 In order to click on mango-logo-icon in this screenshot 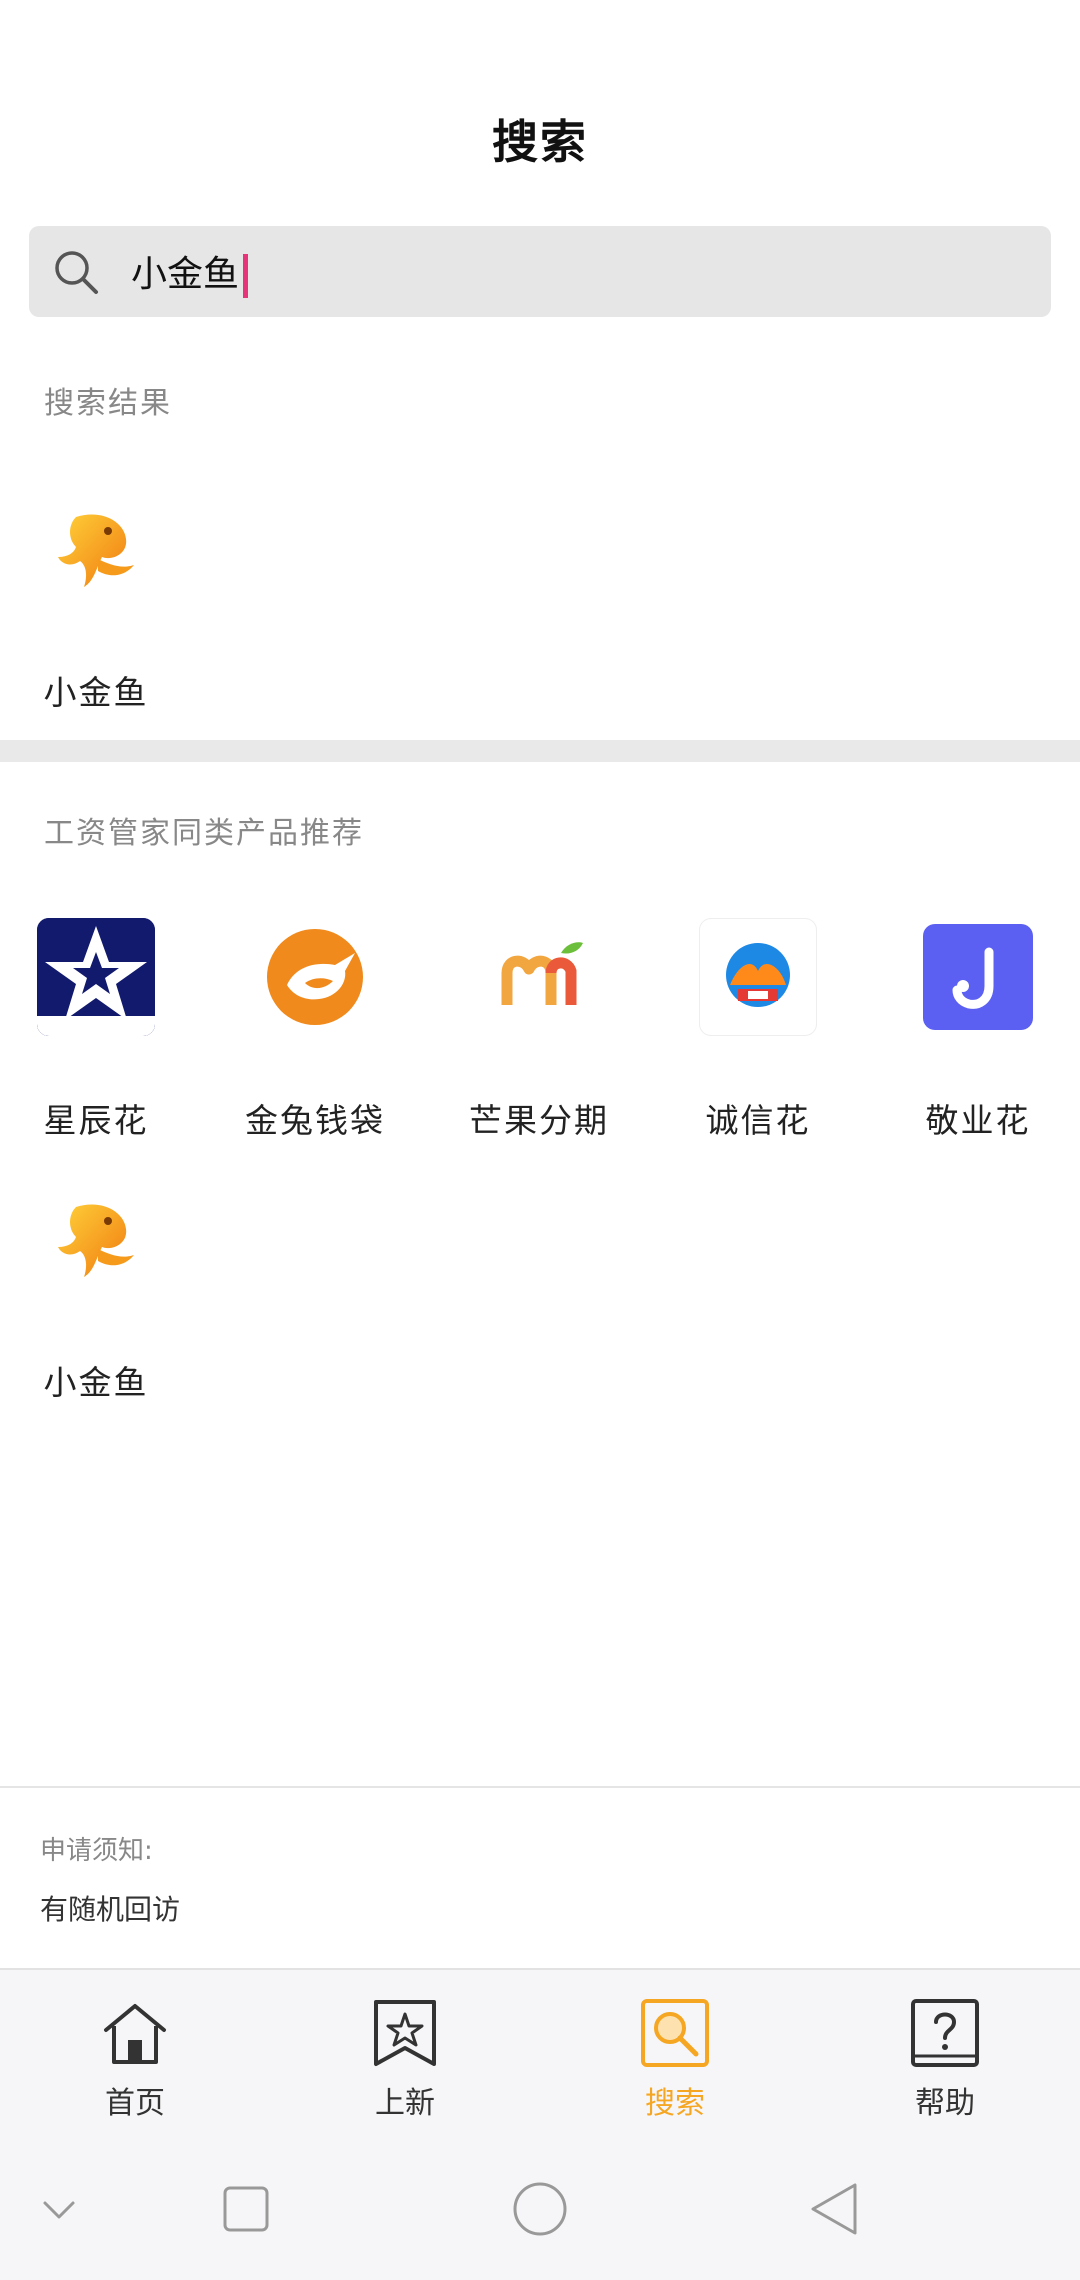, I will do `click(539, 977)`.